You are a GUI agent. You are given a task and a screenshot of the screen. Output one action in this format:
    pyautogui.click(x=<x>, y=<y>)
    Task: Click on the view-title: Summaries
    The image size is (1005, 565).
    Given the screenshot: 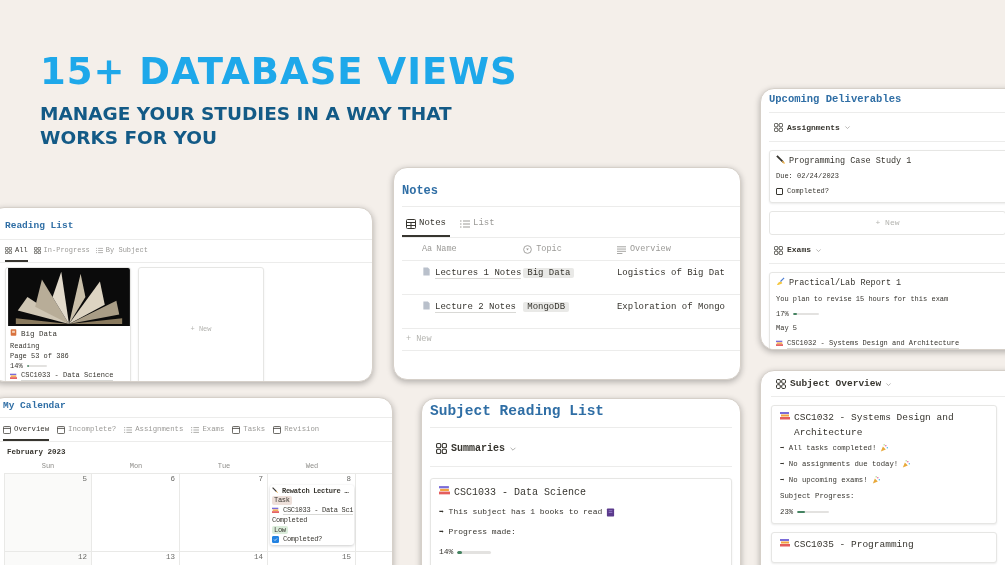 What is the action you would take?
    pyautogui.click(x=478, y=449)
    